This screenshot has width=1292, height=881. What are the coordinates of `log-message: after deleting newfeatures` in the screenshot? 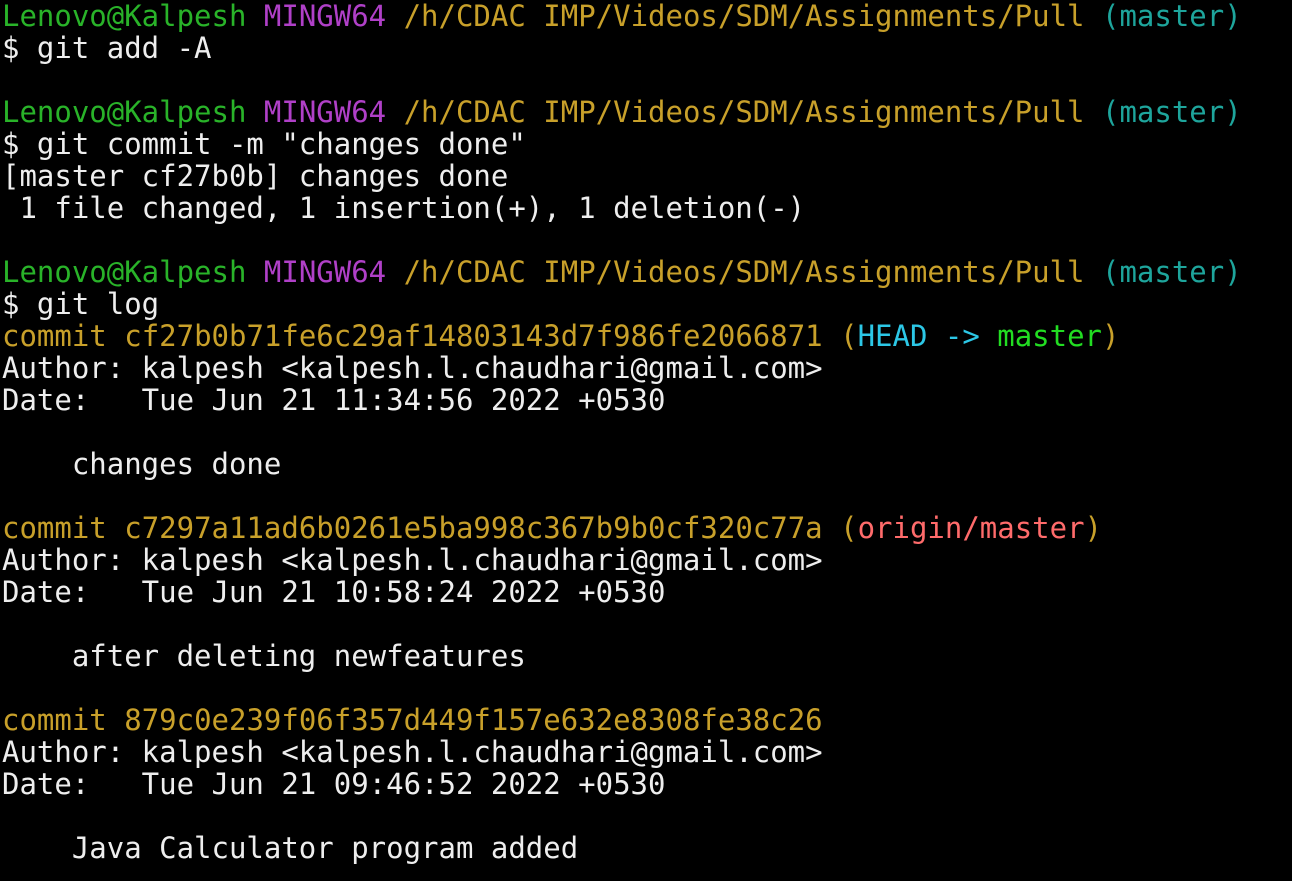 It's located at (264, 656).